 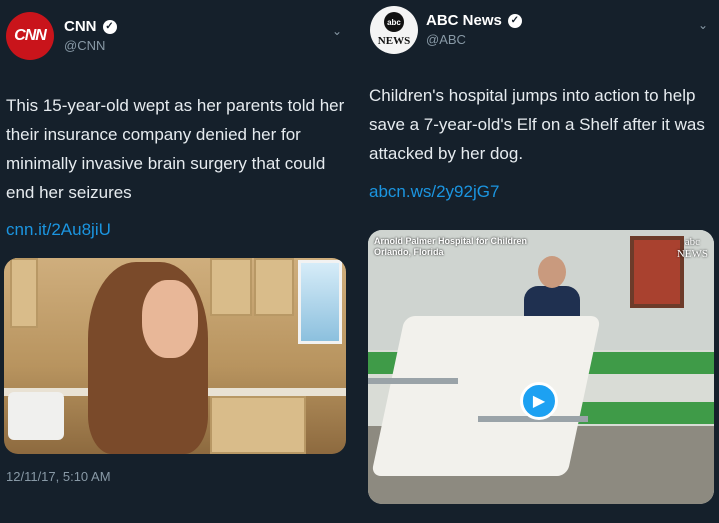 I want to click on cnn-logo-text: CNN, so click(x=30, y=35).